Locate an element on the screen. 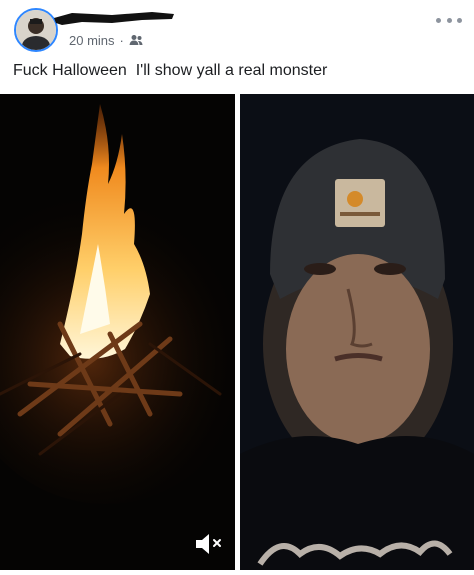 Image resolution: width=474 pixels, height=575 pixels. more-options-icon is located at coordinates (449, 20).